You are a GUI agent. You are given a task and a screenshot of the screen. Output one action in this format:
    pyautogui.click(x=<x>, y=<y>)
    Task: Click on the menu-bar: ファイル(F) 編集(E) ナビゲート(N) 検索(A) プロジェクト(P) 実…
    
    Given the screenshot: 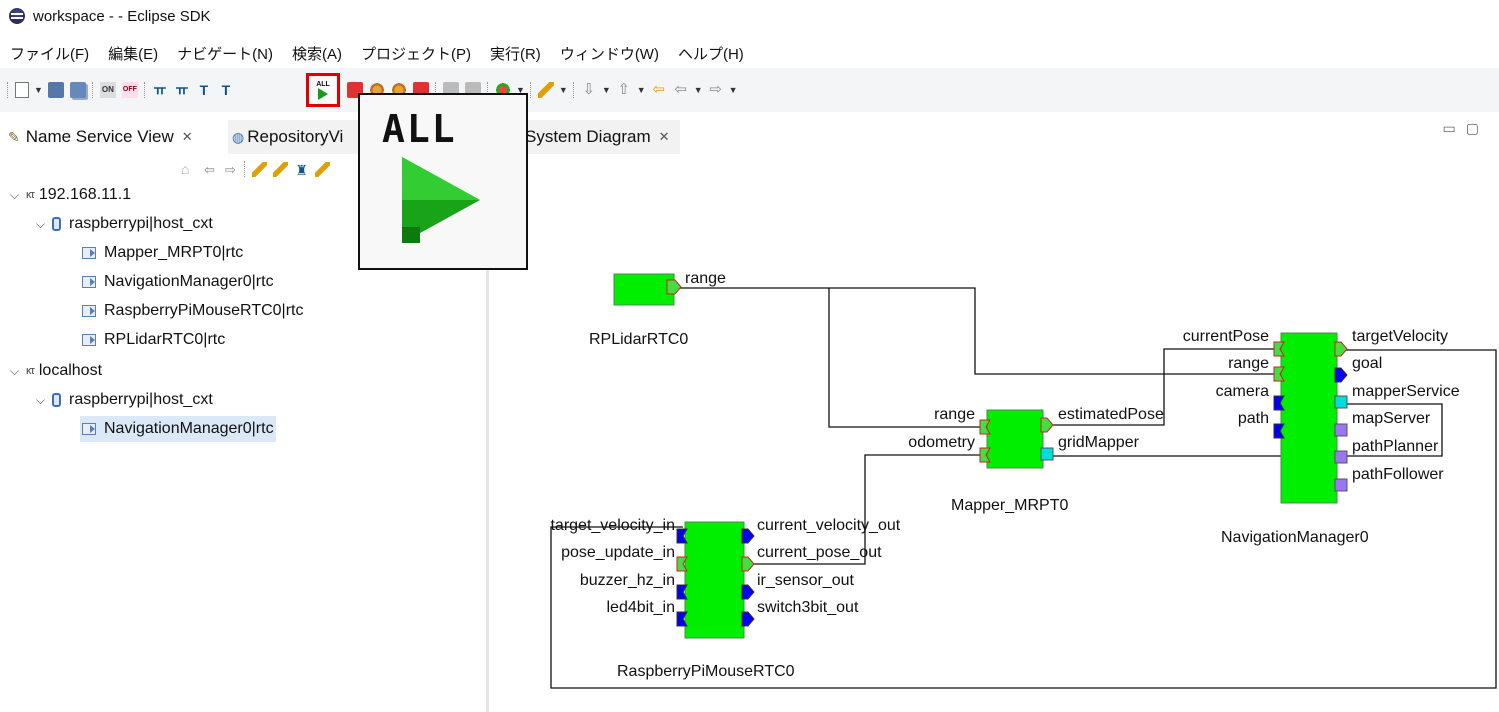 What is the action you would take?
    pyautogui.click(x=376, y=53)
    